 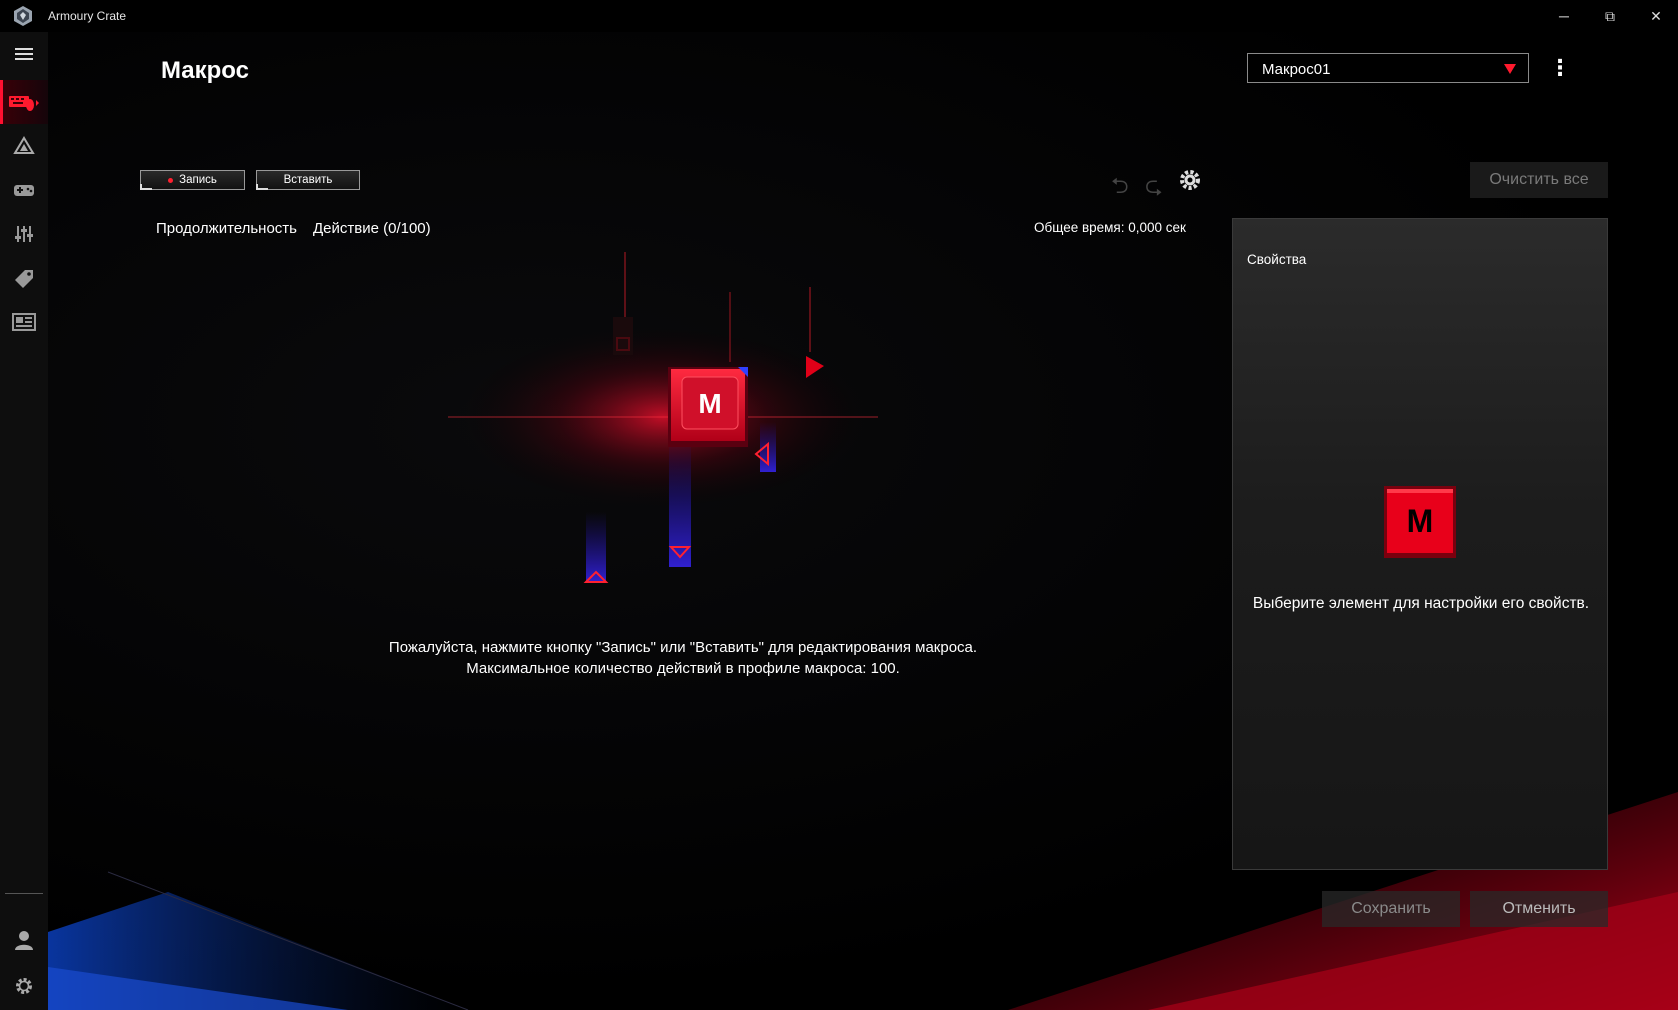 I want to click on title-bar: Armoury Crate ─ ⧉ ✕, so click(x=839, y=16).